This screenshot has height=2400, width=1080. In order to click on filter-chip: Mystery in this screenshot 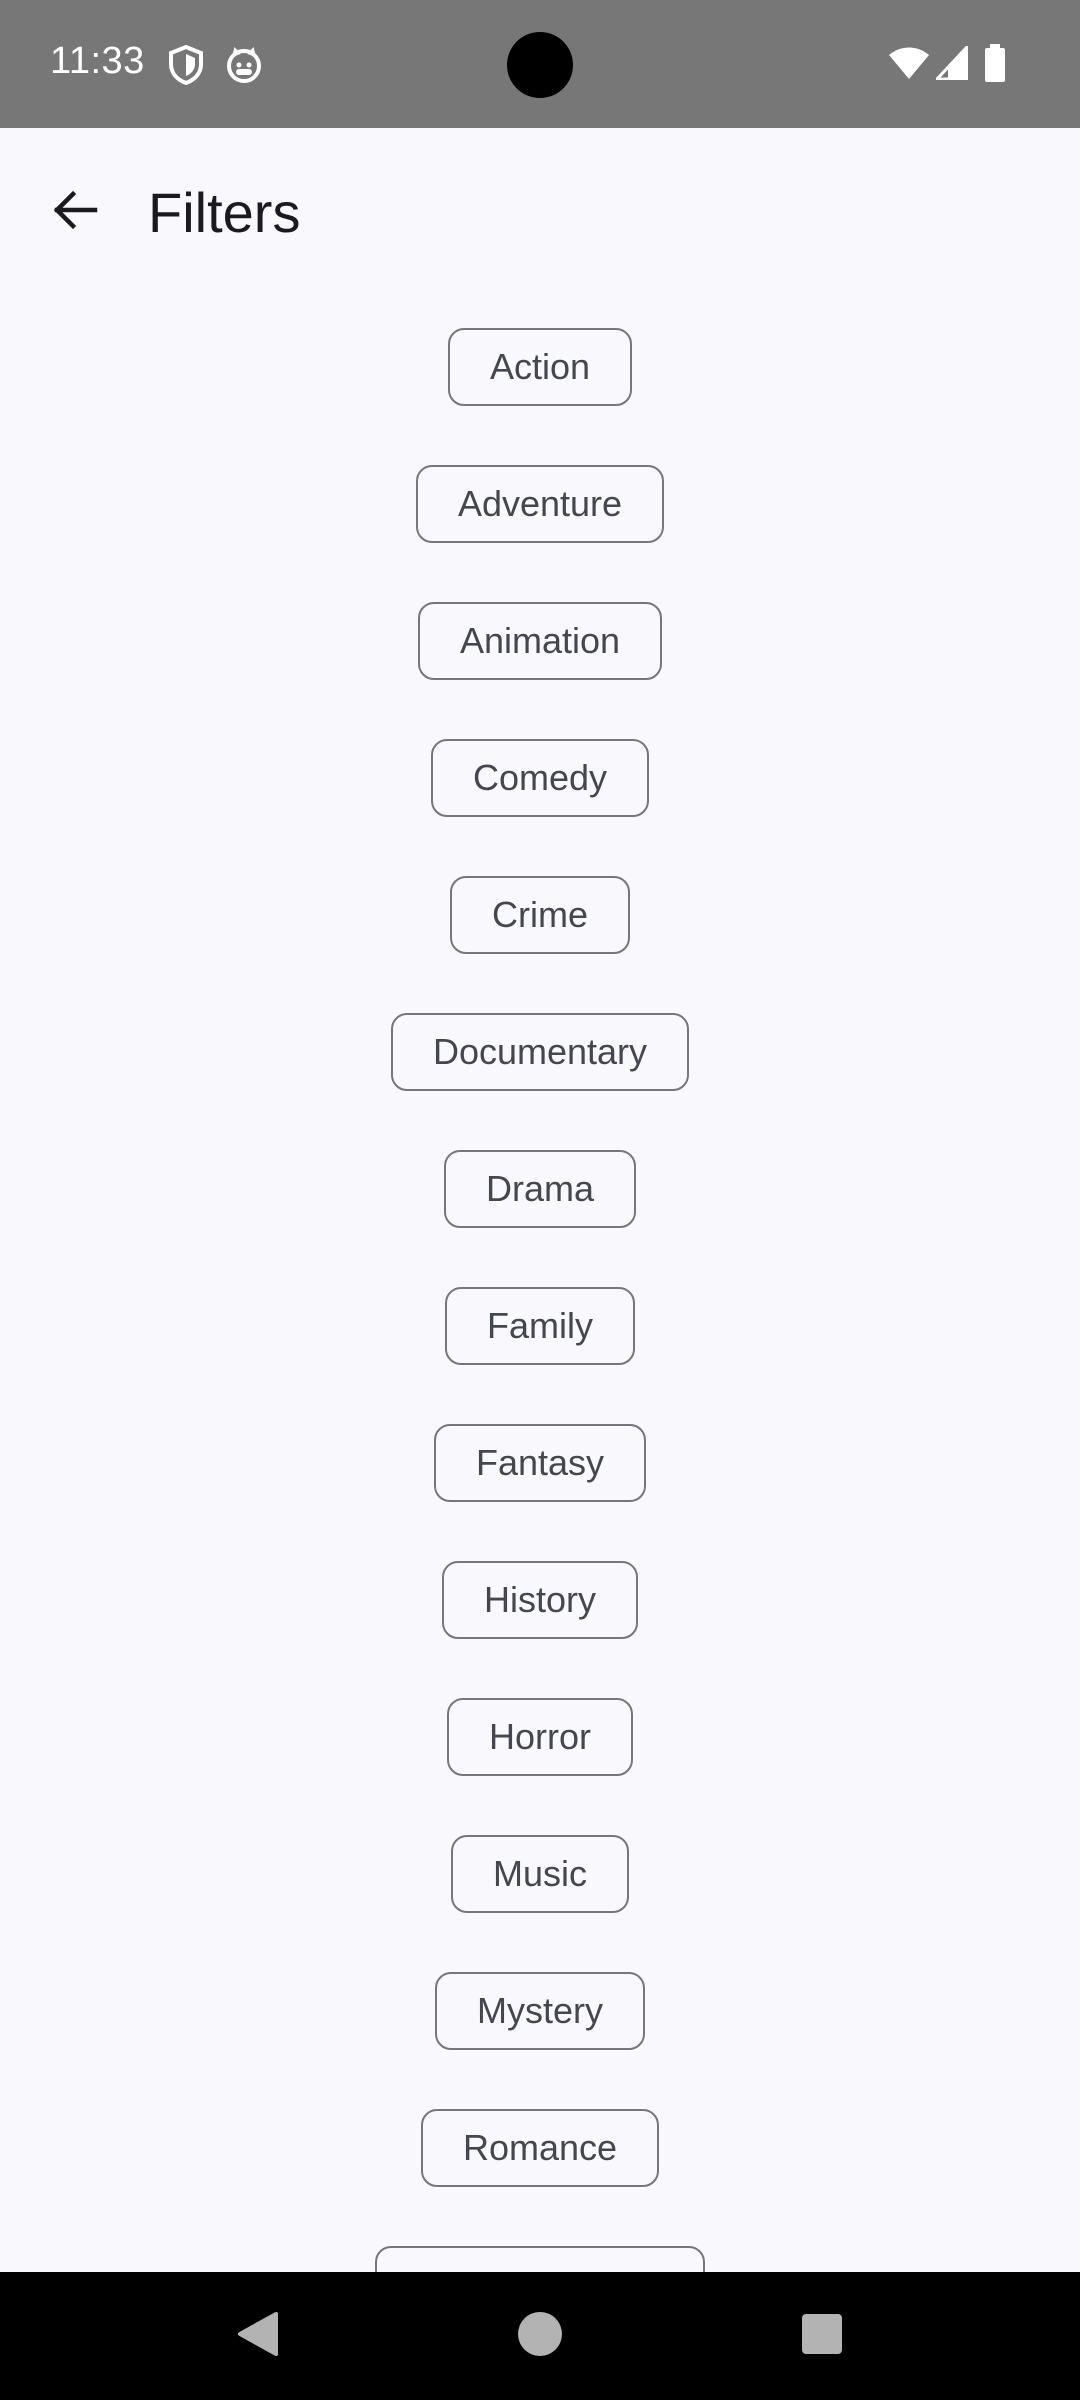, I will do `click(540, 2011)`.